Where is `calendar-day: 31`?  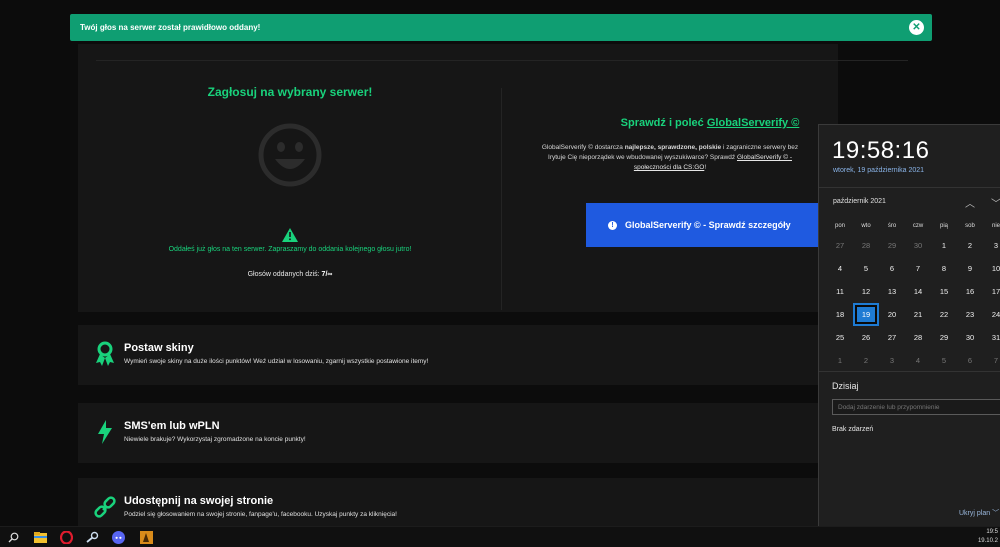 calendar-day: 31 is located at coordinates (991, 337).